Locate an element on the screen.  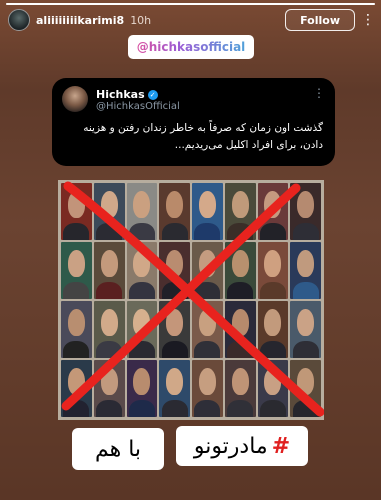
together-sticker: با هم is located at coordinates (118, 449).